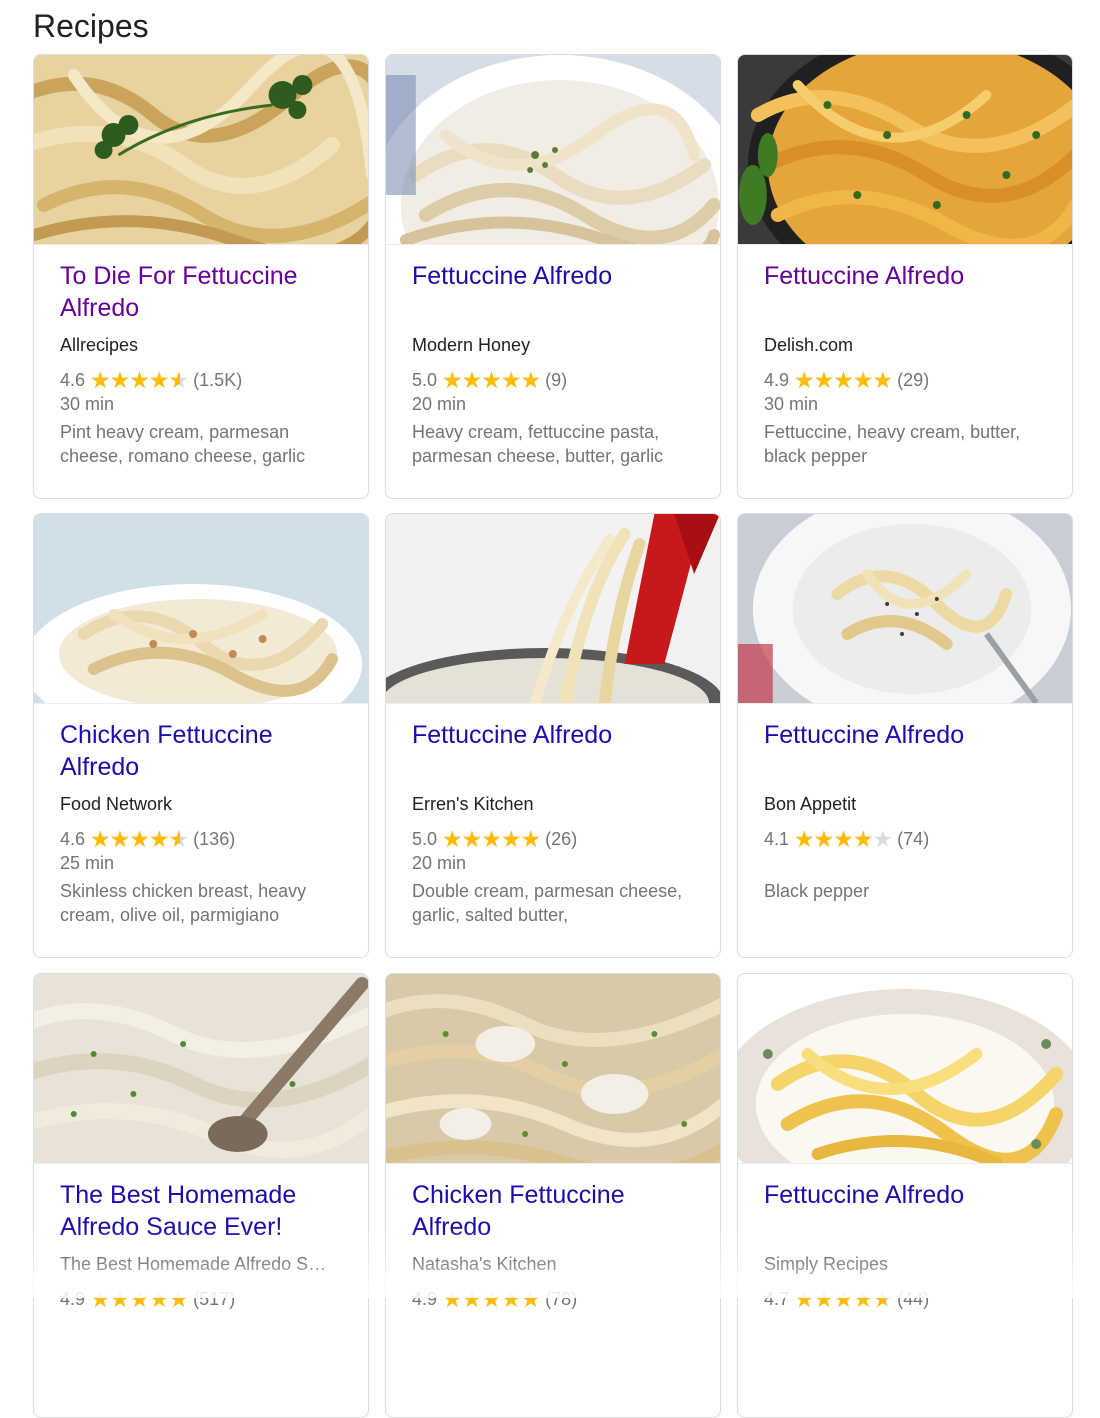 The height and width of the screenshot is (1418, 1100). I want to click on recipe-source: Allrecipes, so click(99, 345).